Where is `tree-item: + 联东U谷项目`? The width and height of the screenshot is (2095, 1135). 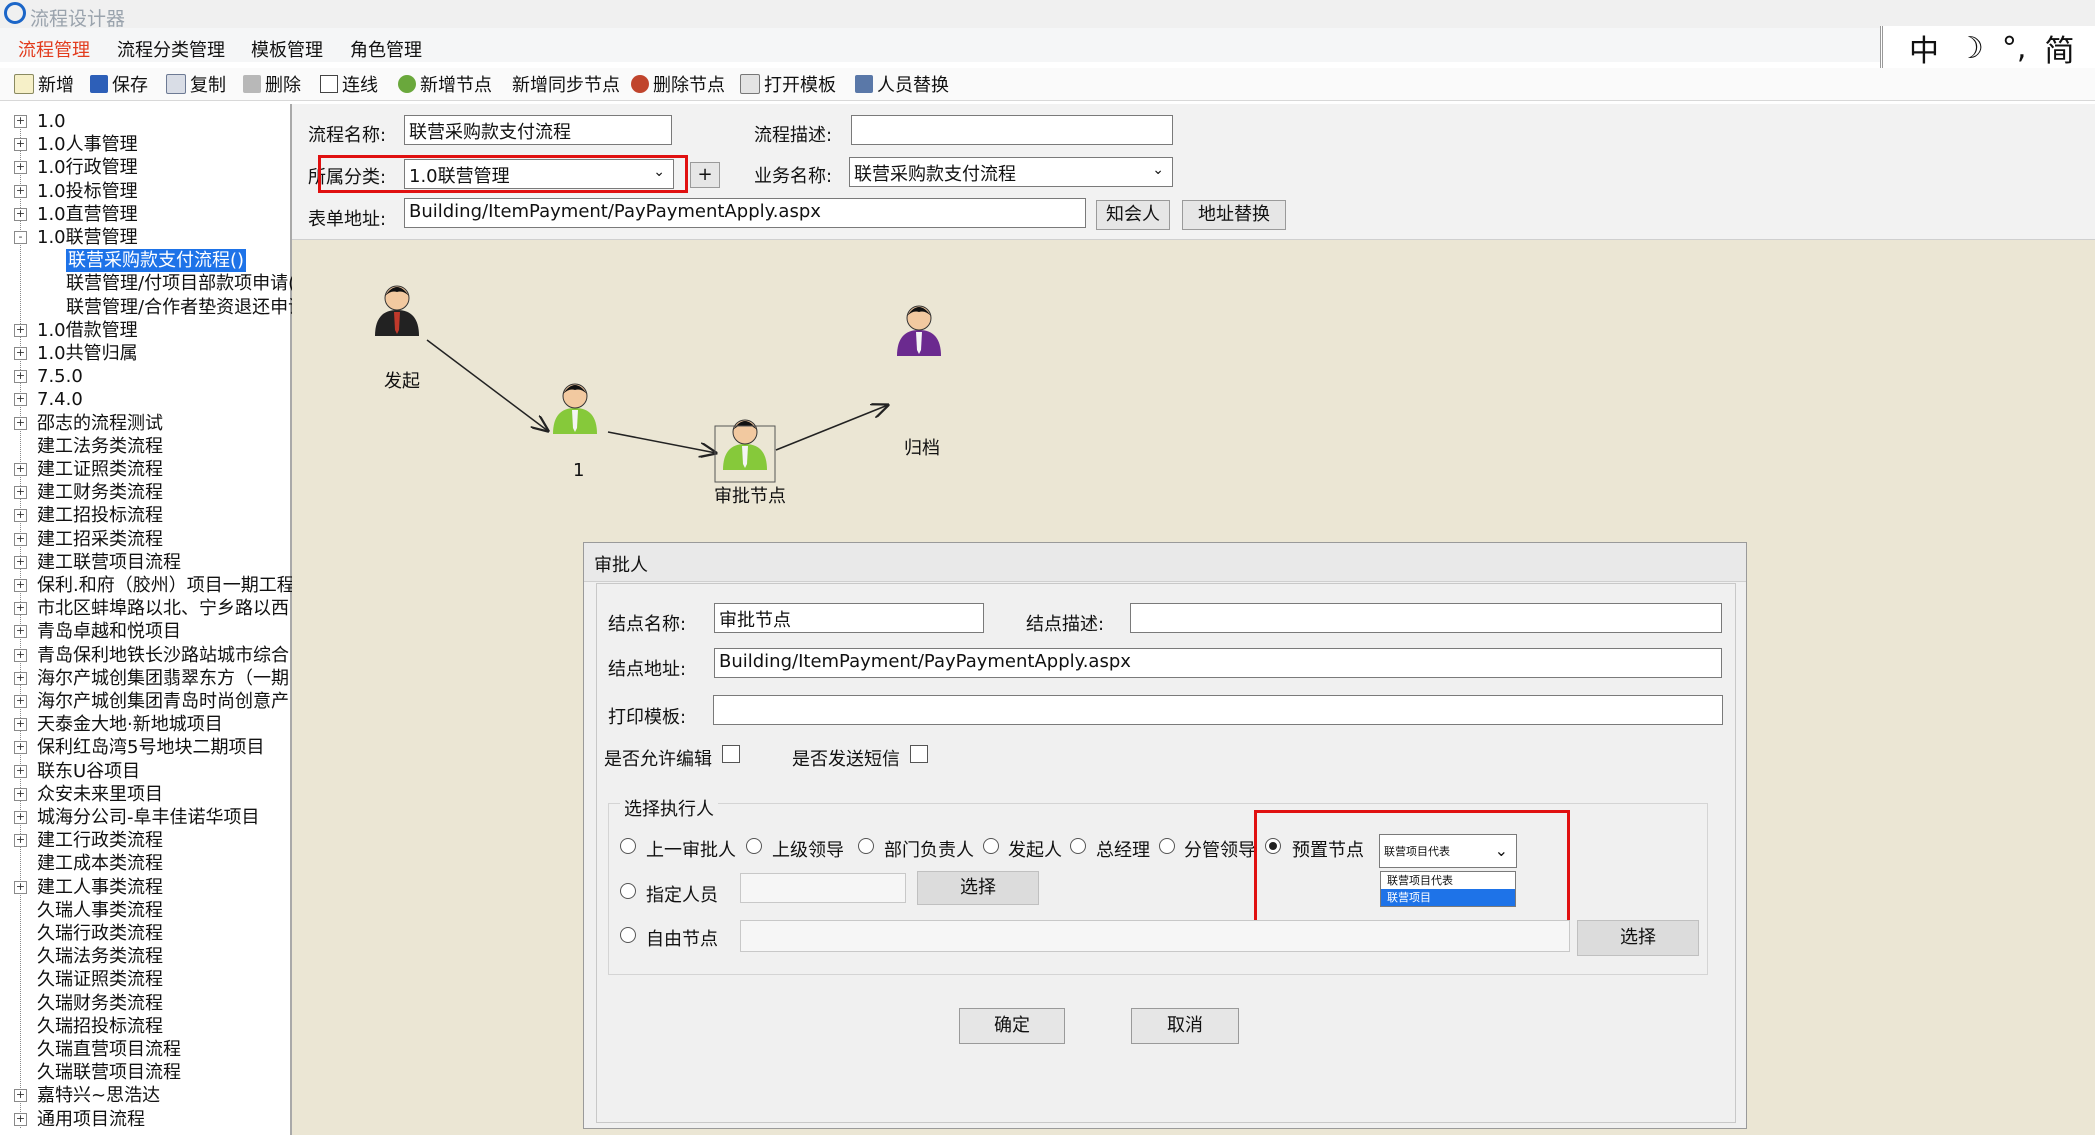 tree-item: + 联东U谷项目 is located at coordinates (145, 771).